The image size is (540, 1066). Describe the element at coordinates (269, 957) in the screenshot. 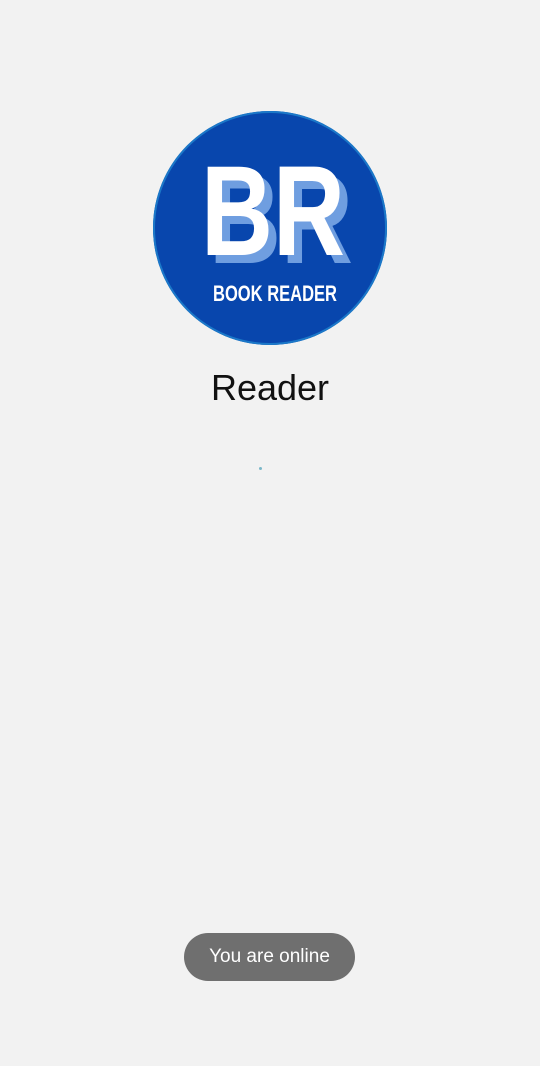

I see `toast-message: You are online` at that location.